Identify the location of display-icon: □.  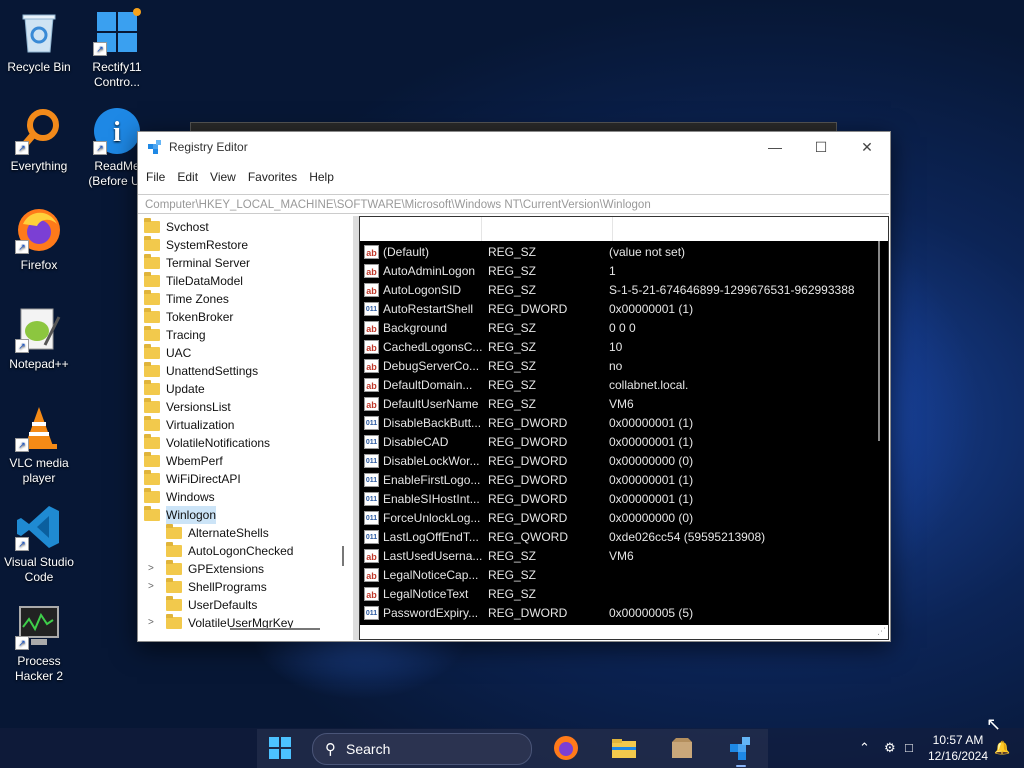
(909, 747).